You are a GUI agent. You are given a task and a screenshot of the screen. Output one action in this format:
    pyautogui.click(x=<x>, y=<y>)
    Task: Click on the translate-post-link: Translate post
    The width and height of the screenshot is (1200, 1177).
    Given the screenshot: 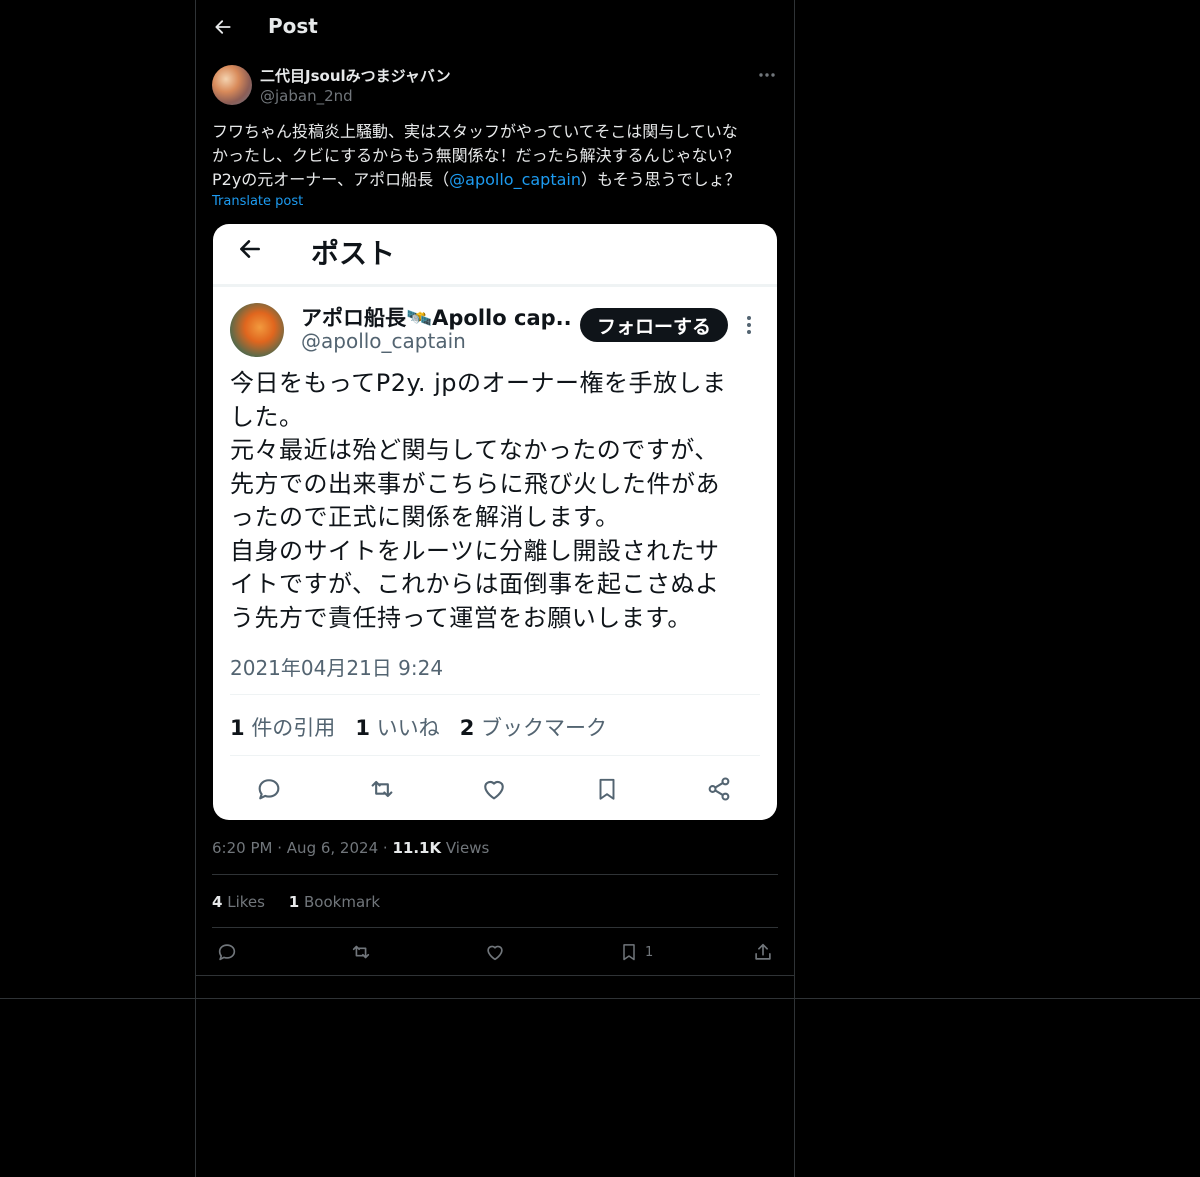 What is the action you would take?
    pyautogui.click(x=257, y=201)
    